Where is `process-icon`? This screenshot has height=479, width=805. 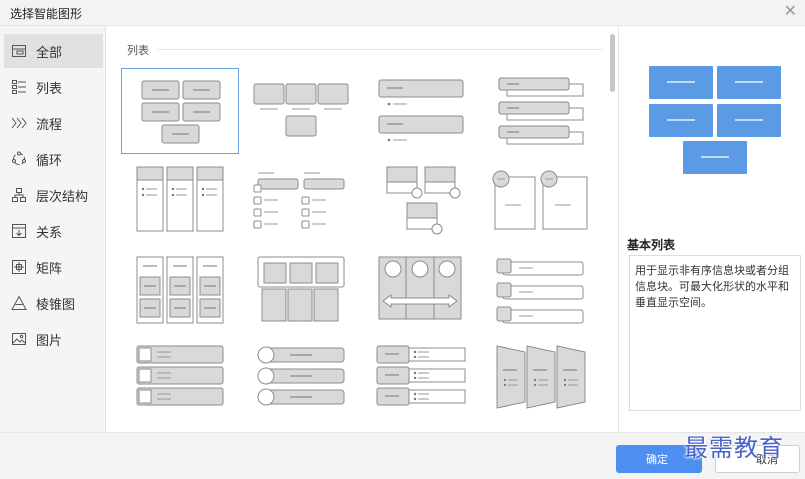
process-icon is located at coordinates (19, 123).